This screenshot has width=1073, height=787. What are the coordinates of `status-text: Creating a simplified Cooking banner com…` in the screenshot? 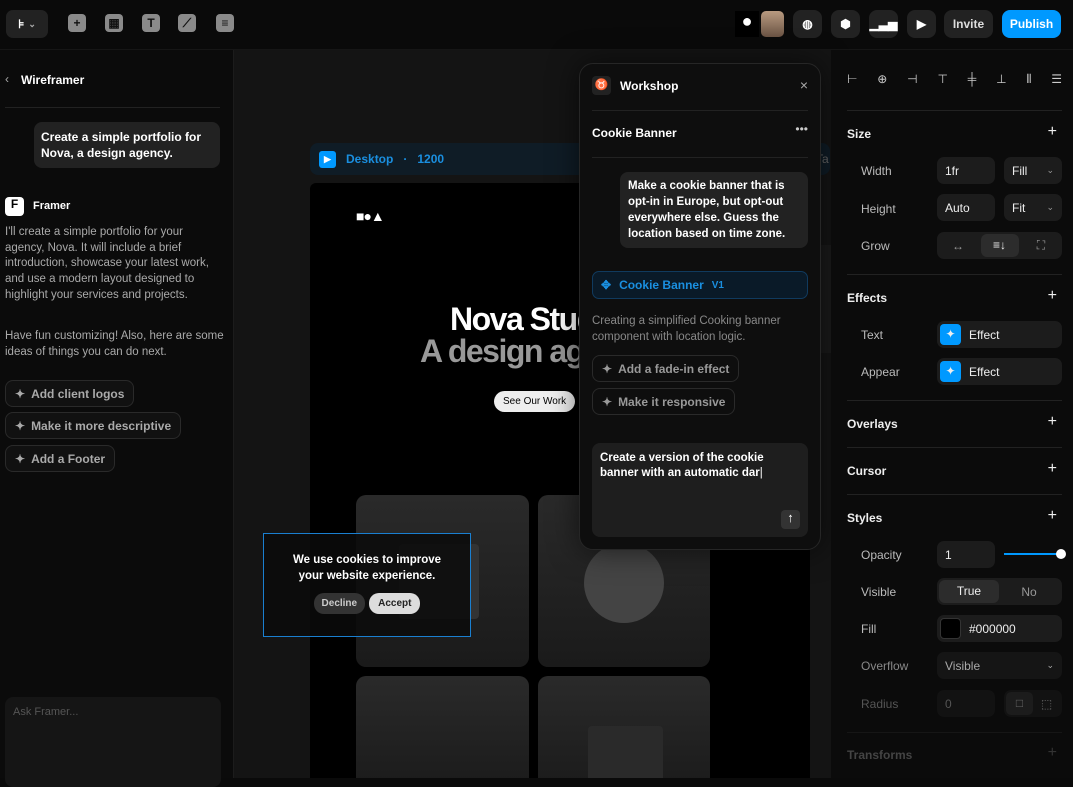 It's located at (686, 329).